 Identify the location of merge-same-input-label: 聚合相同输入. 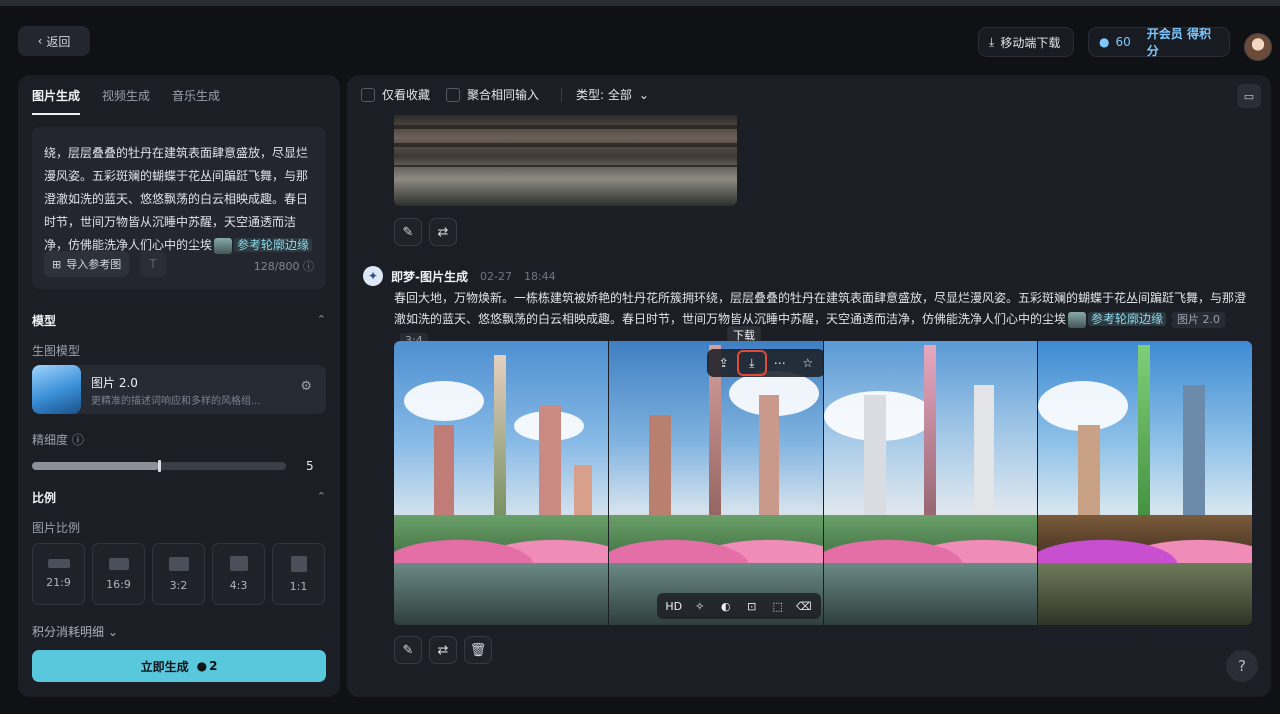
(503, 95).